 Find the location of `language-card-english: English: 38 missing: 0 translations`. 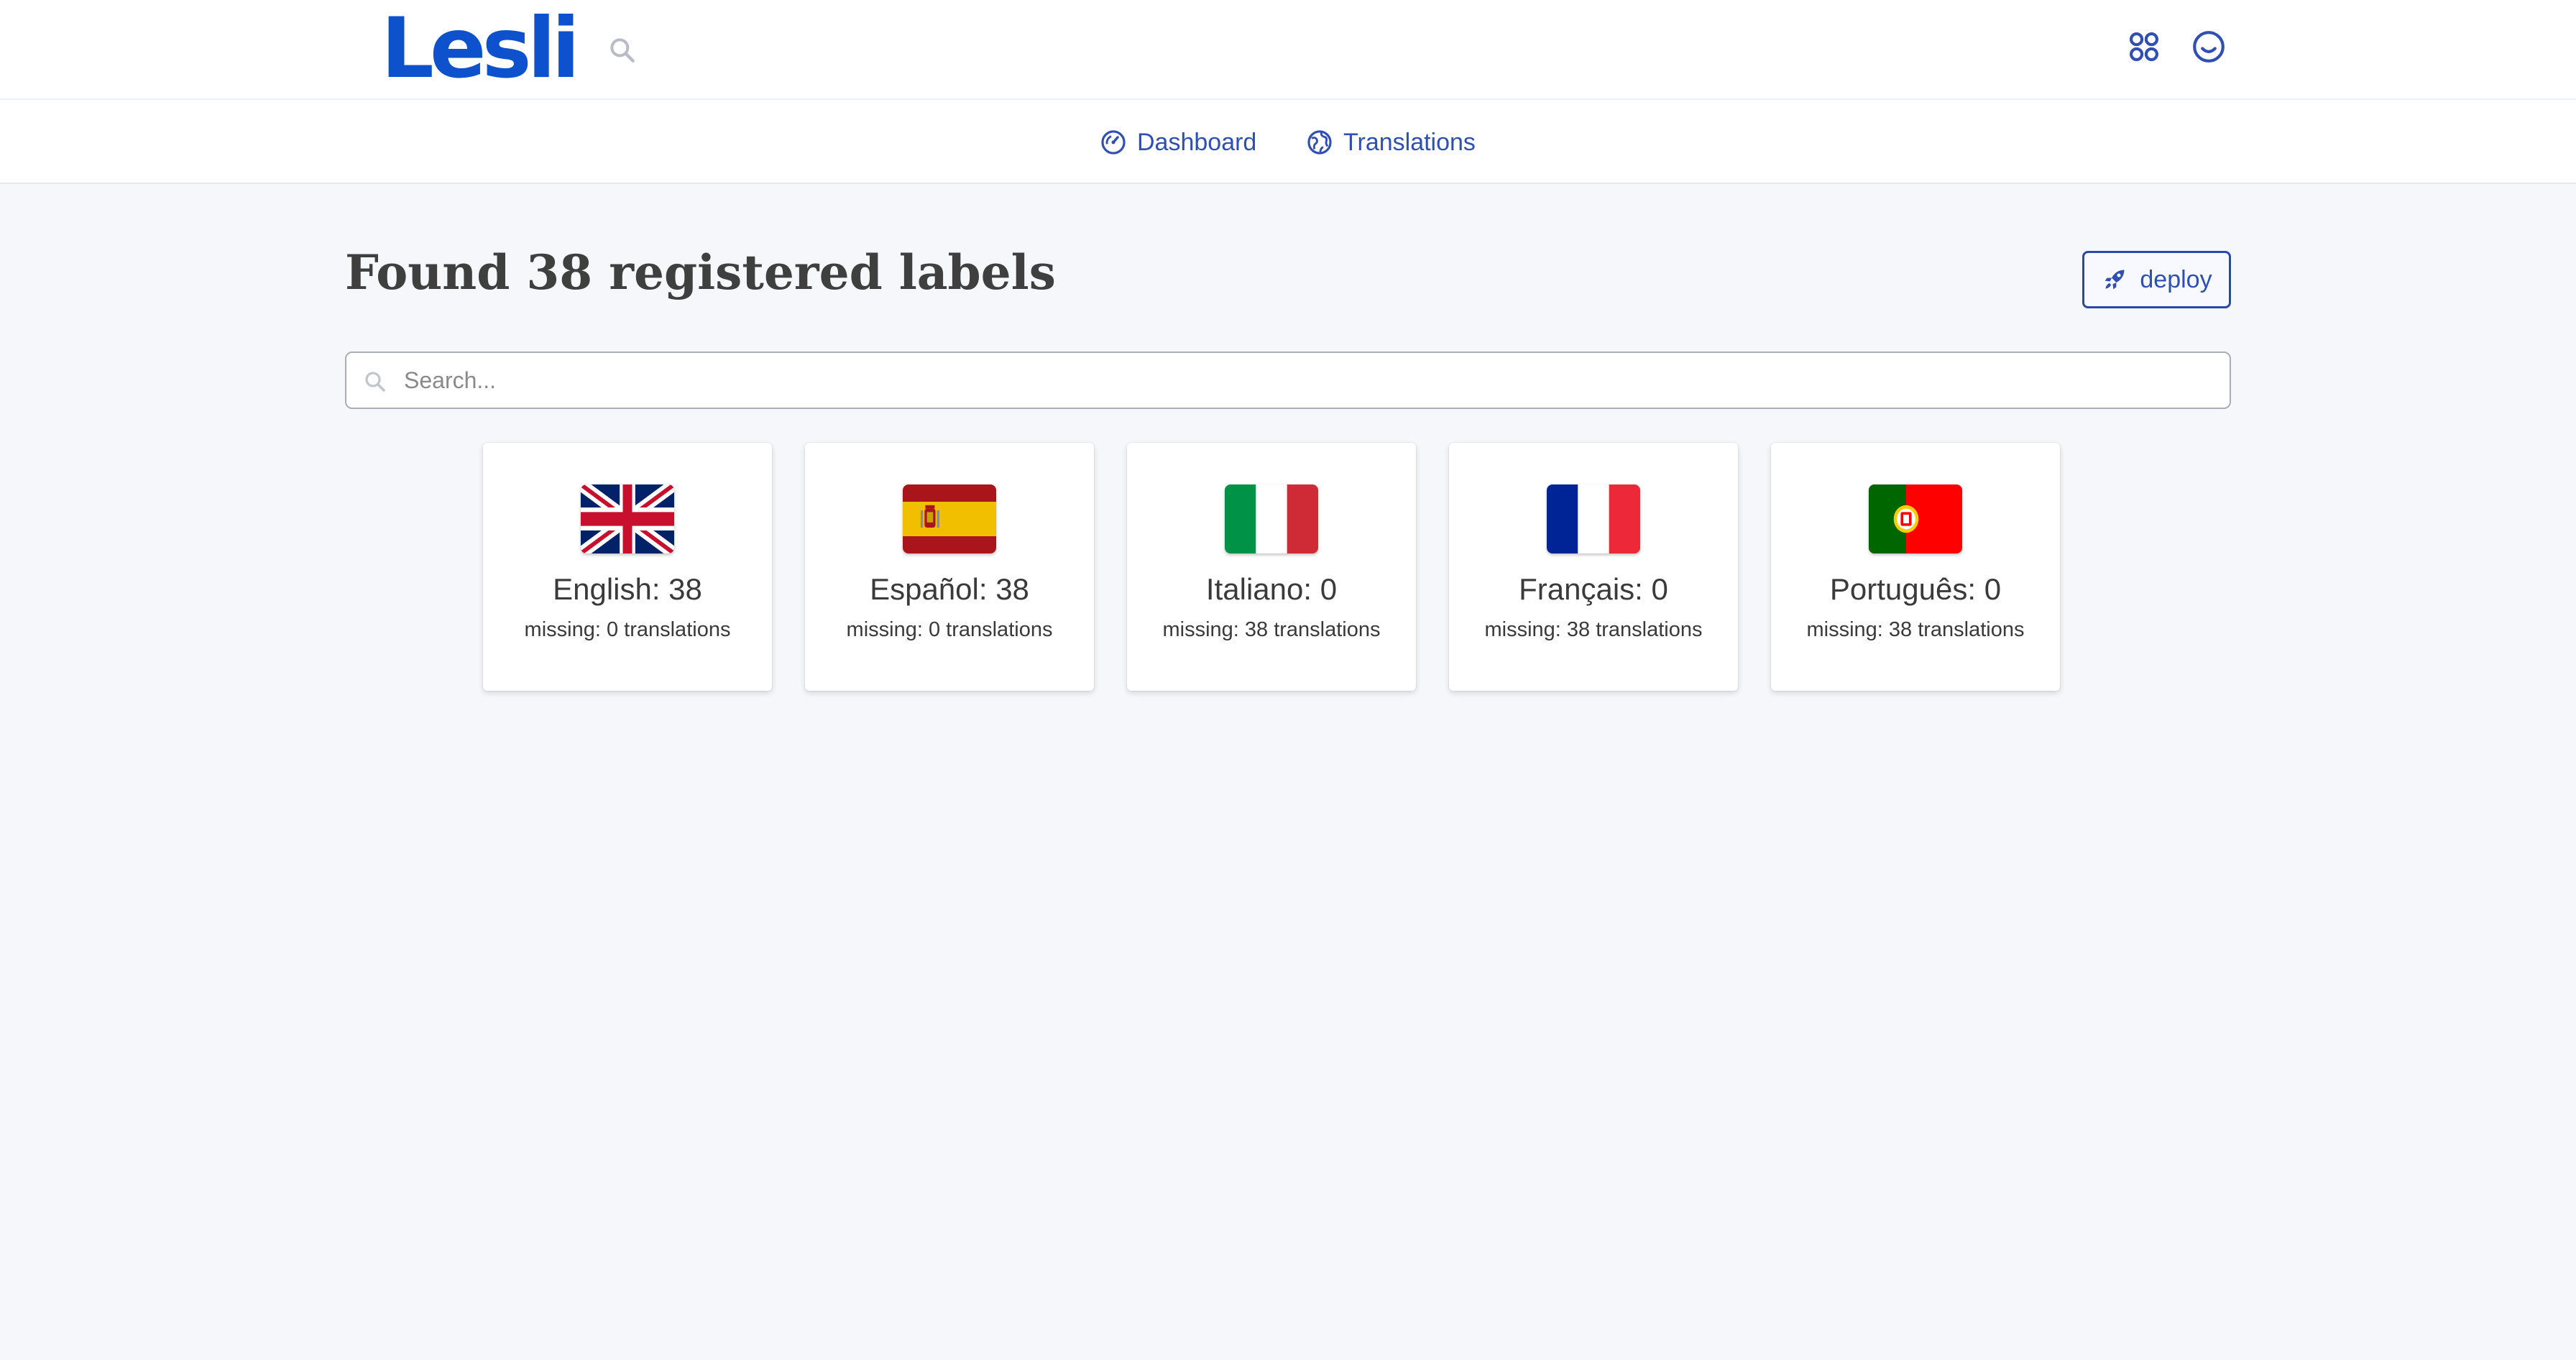

language-card-english: English: 38 missing: 0 translations is located at coordinates (627, 567).